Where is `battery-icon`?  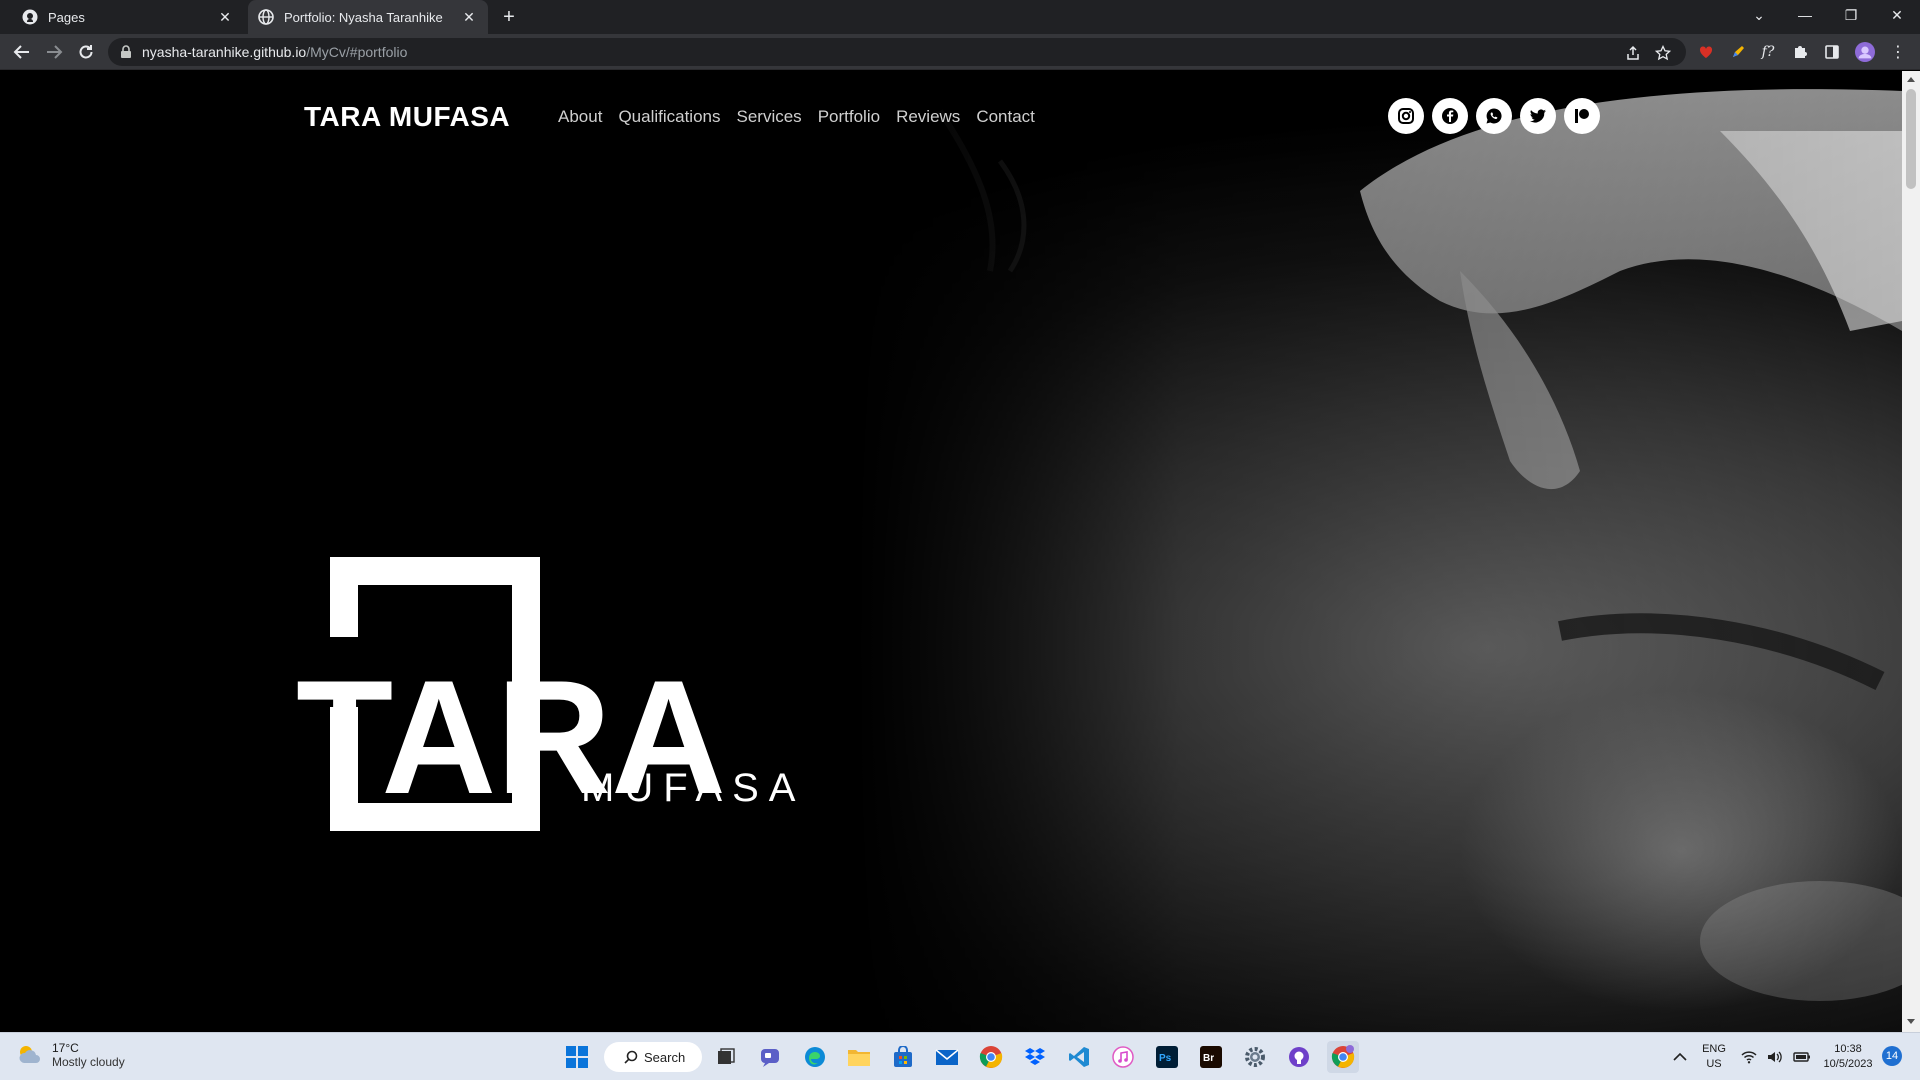 battery-icon is located at coordinates (1801, 1057).